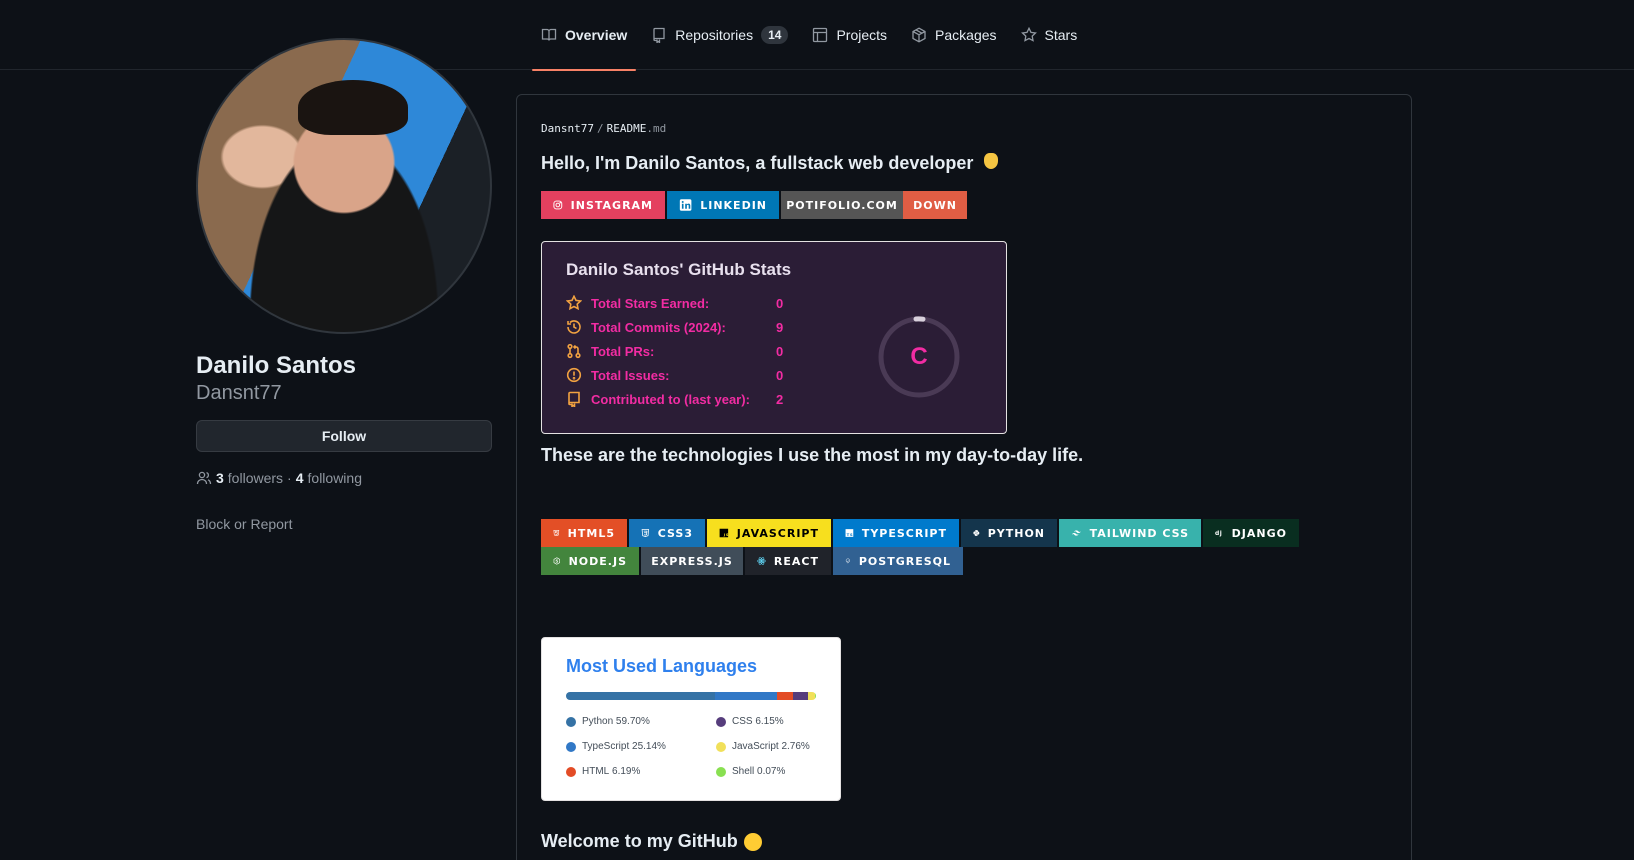 This screenshot has width=1634, height=860. I want to click on badge-label: INSTAGRAM, so click(611, 205).